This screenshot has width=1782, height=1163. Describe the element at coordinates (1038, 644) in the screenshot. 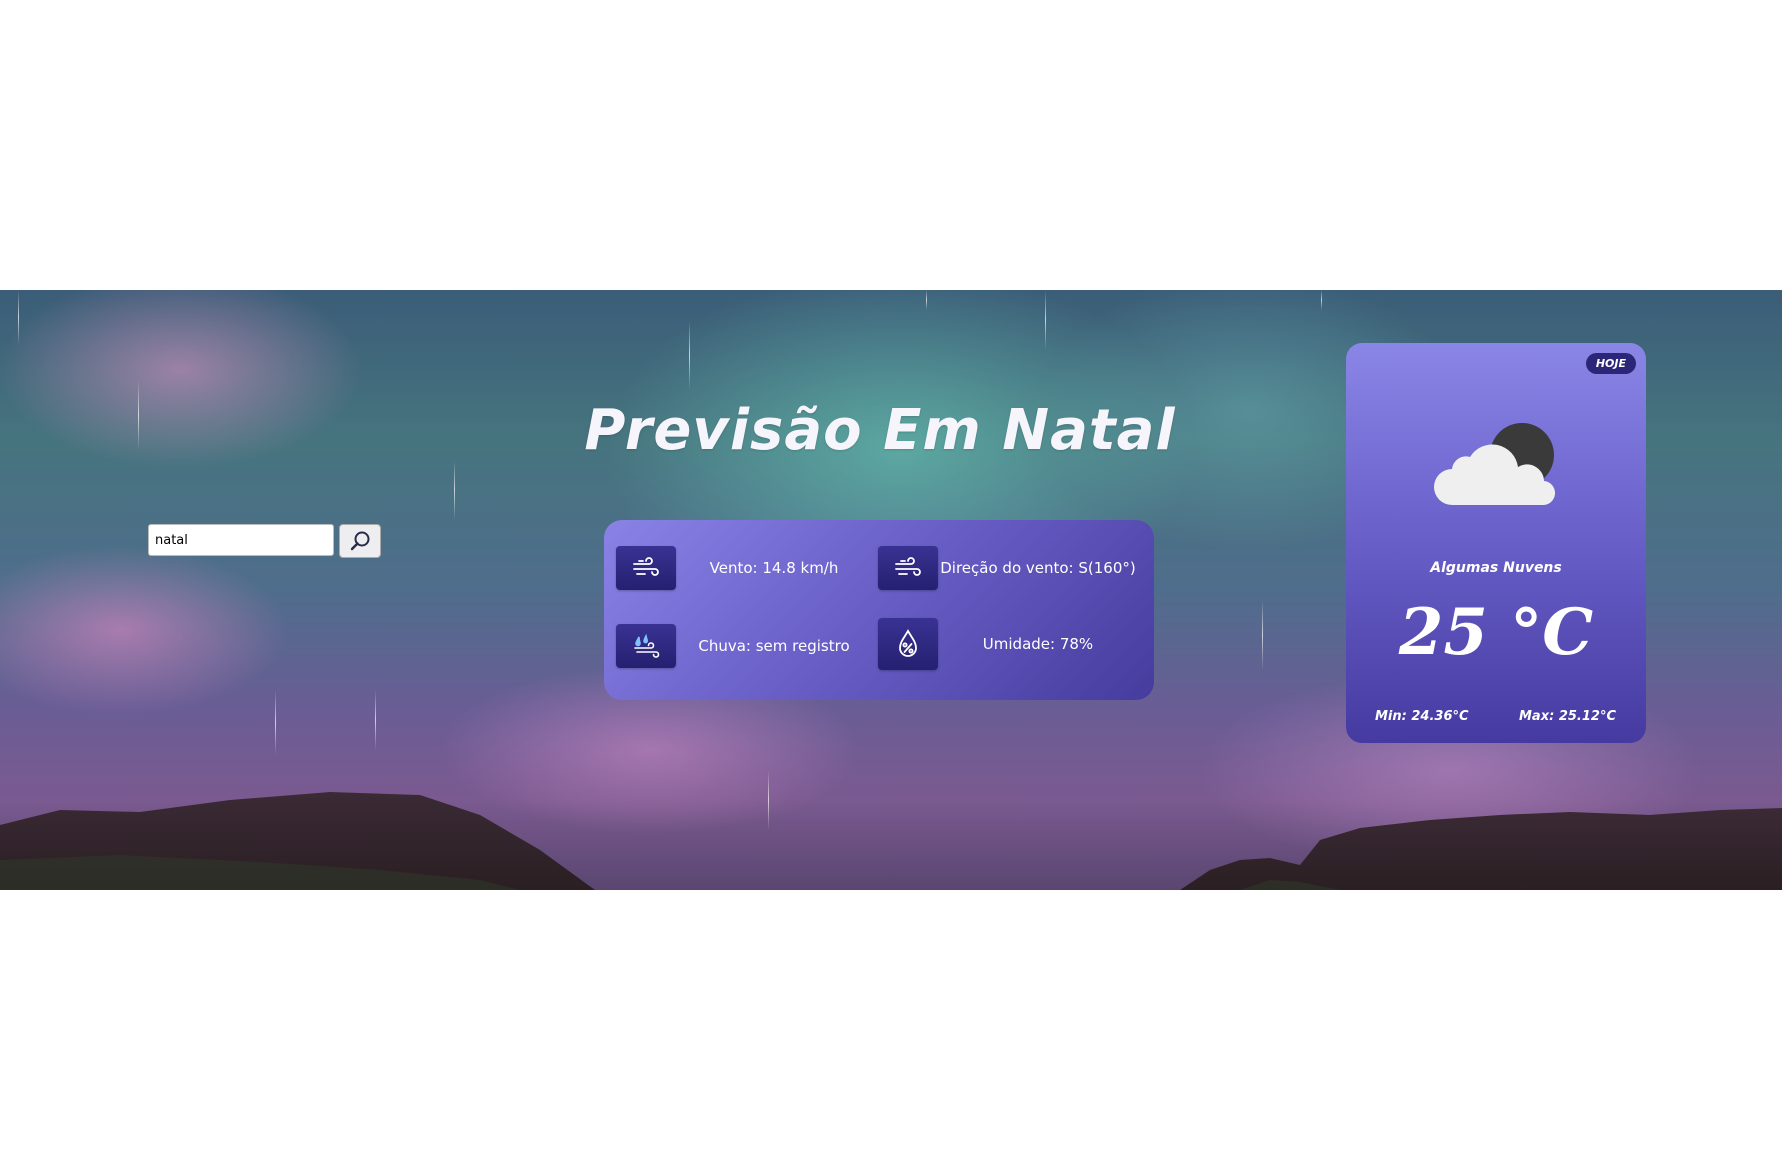

I see `humidity-text: Umidade: 78%` at that location.